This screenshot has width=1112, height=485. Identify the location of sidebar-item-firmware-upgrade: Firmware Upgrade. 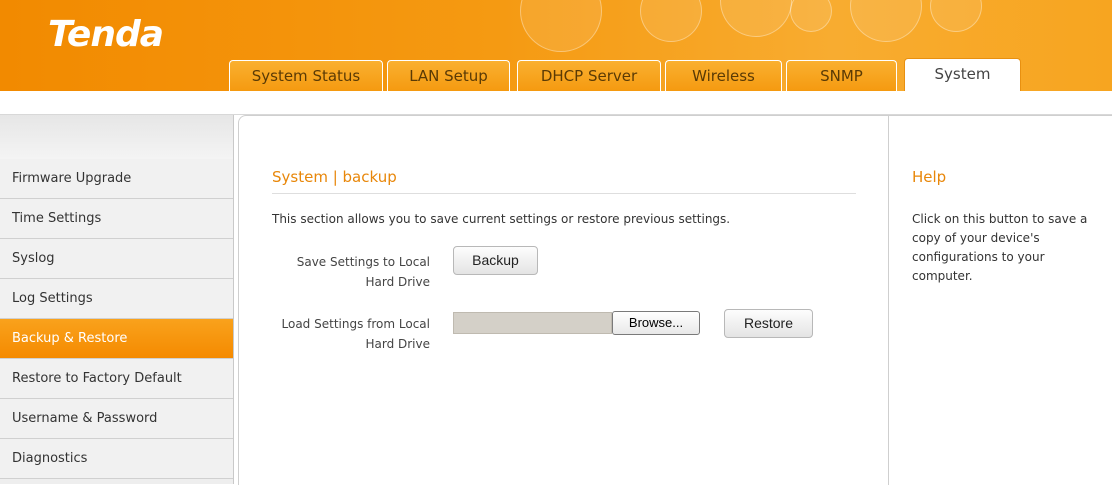
(116, 179).